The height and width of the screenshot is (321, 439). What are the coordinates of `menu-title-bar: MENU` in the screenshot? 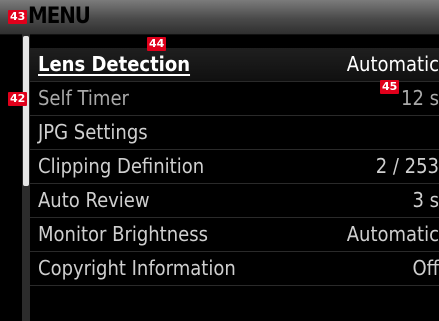 It's located at (219, 17).